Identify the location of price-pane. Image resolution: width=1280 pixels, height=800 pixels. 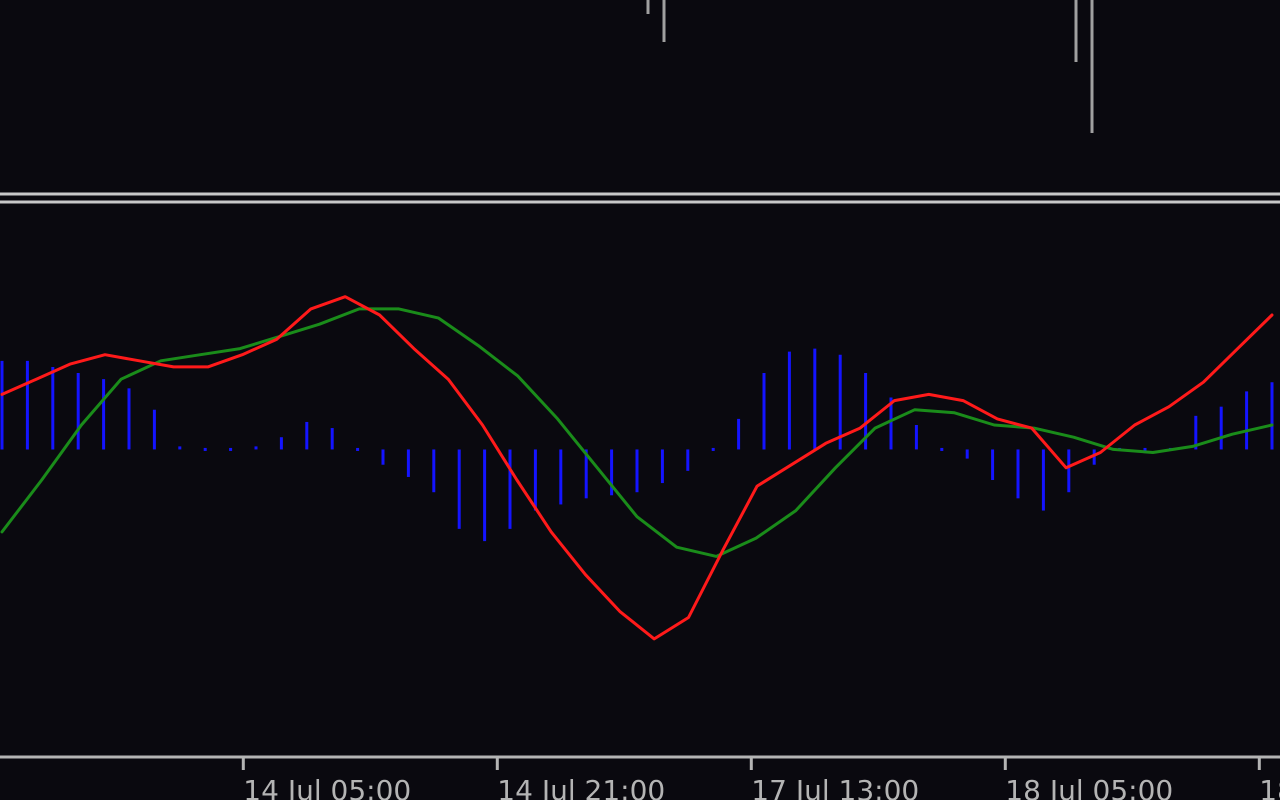
(870, 66).